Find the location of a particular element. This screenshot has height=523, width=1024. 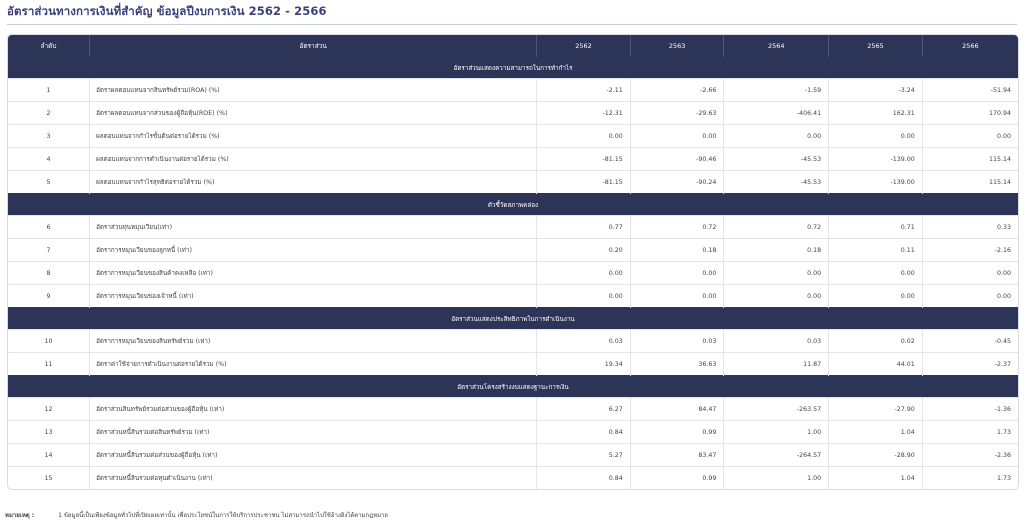

value-cell-2565: 1.04 is located at coordinates (875, 432).